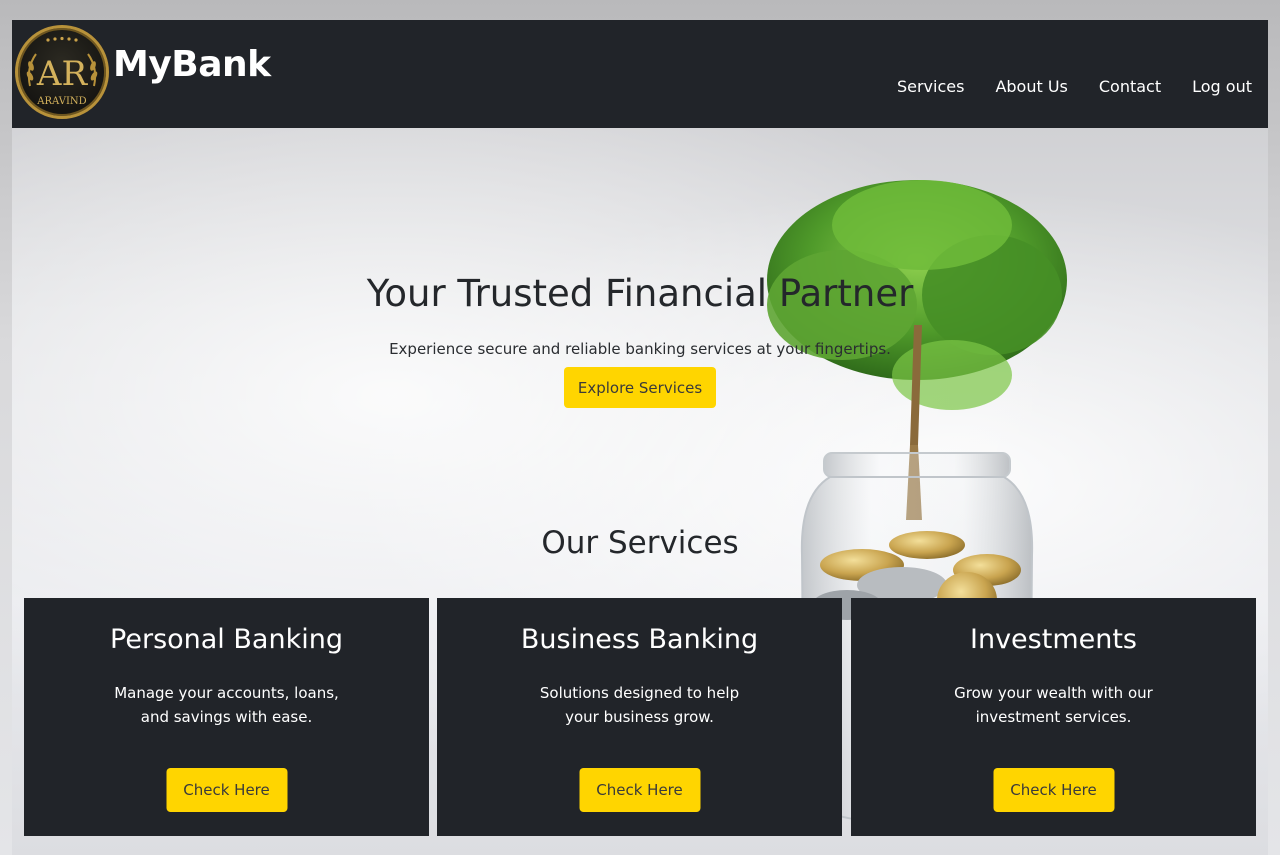 The width and height of the screenshot is (1280, 855). I want to click on personal-banking-check-button: Check Here, so click(226, 790).